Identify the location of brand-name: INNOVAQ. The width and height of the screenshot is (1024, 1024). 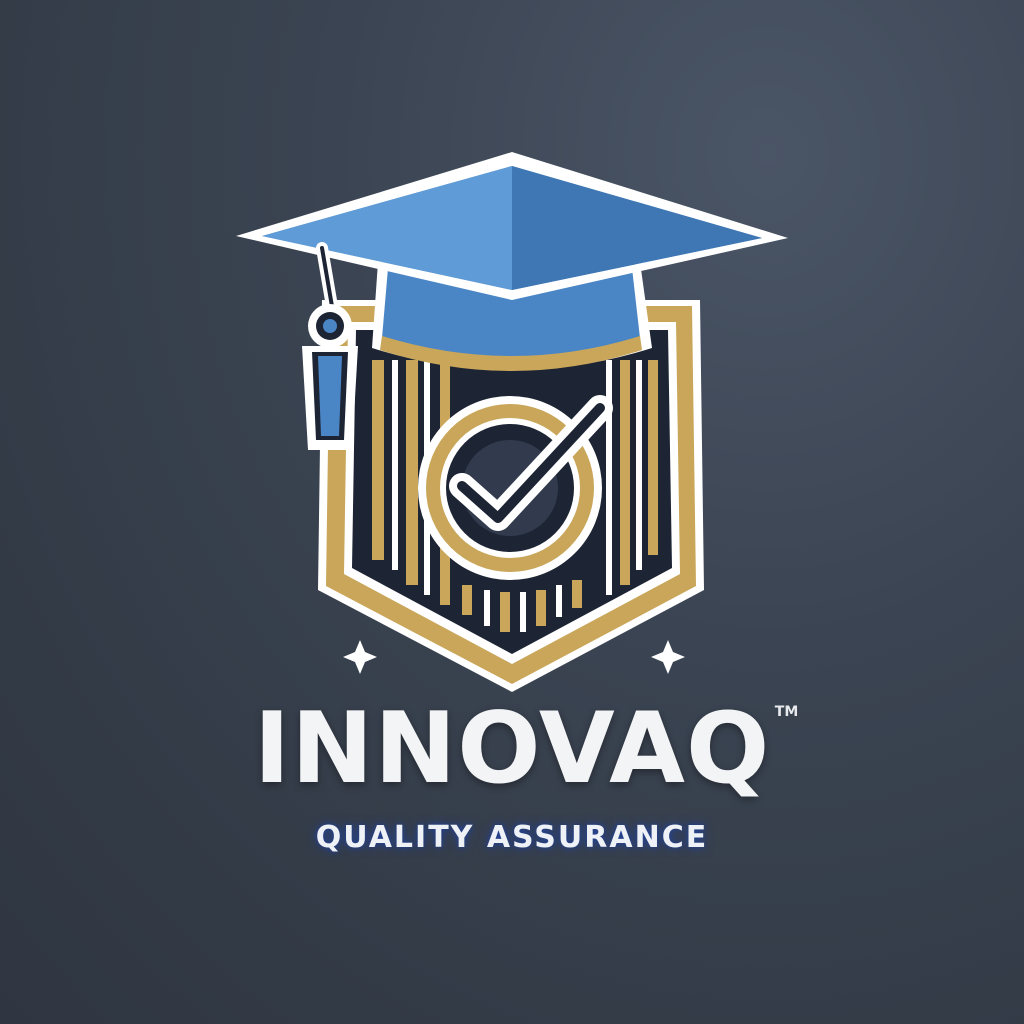
(512, 749).